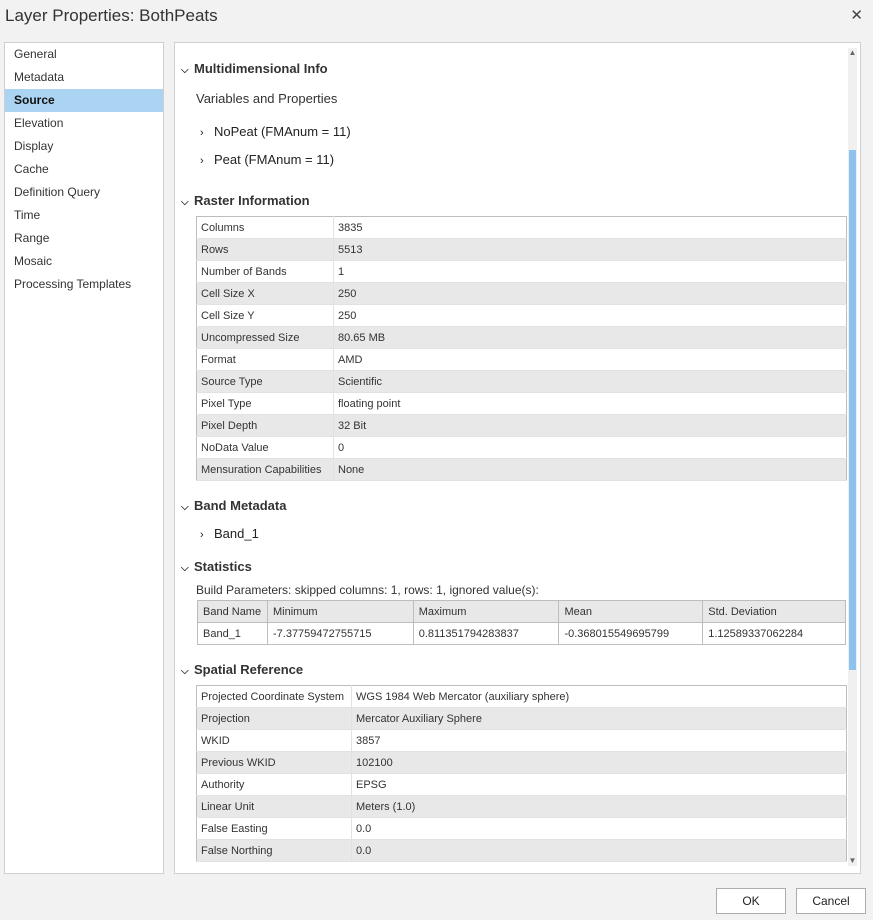  Describe the element at coordinates (590, 337) in the screenshot. I see `property-value: 80.65 MB` at that location.